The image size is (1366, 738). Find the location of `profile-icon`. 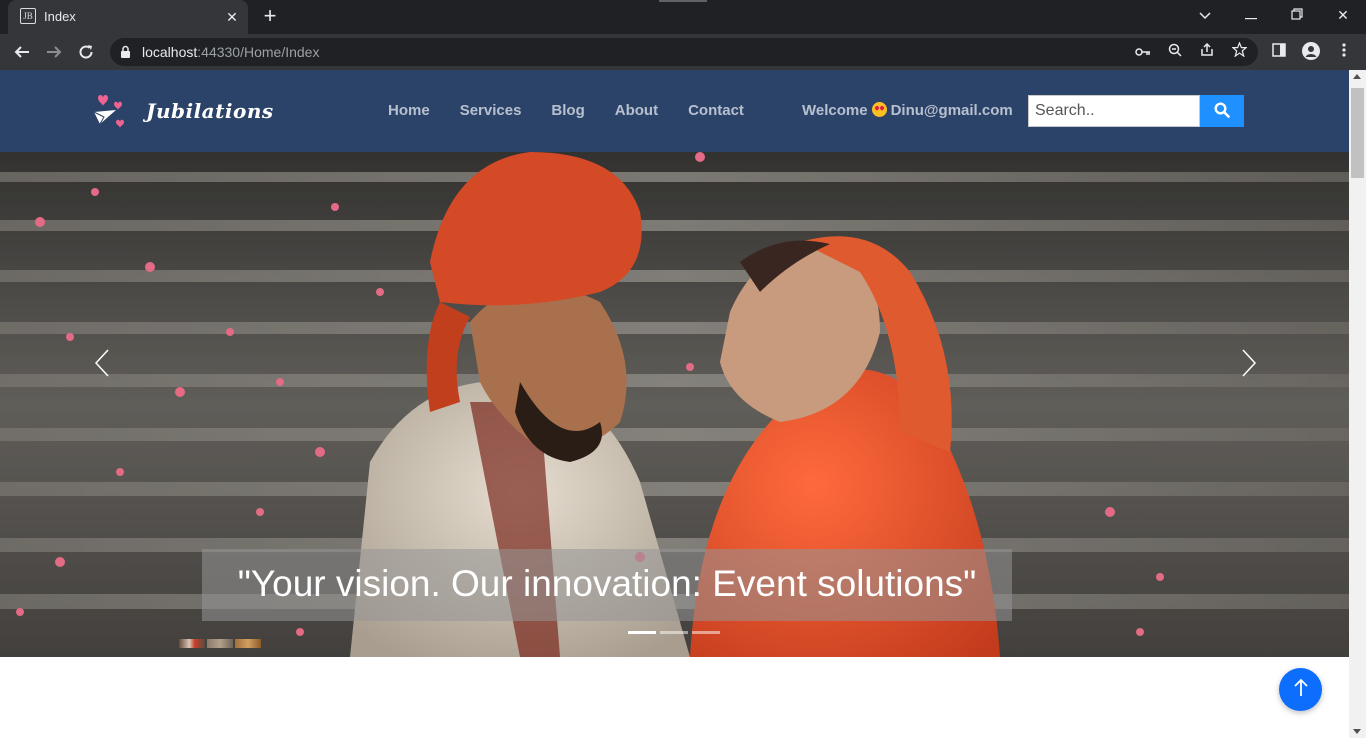

profile-icon is located at coordinates (1311, 52).